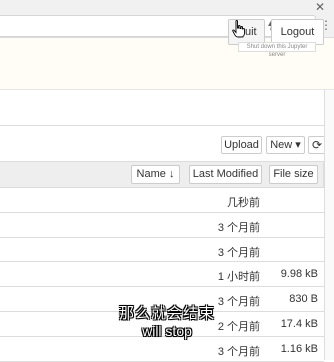 The height and width of the screenshot is (362, 334). I want to click on subtitle-english: will stop, so click(167, 331).